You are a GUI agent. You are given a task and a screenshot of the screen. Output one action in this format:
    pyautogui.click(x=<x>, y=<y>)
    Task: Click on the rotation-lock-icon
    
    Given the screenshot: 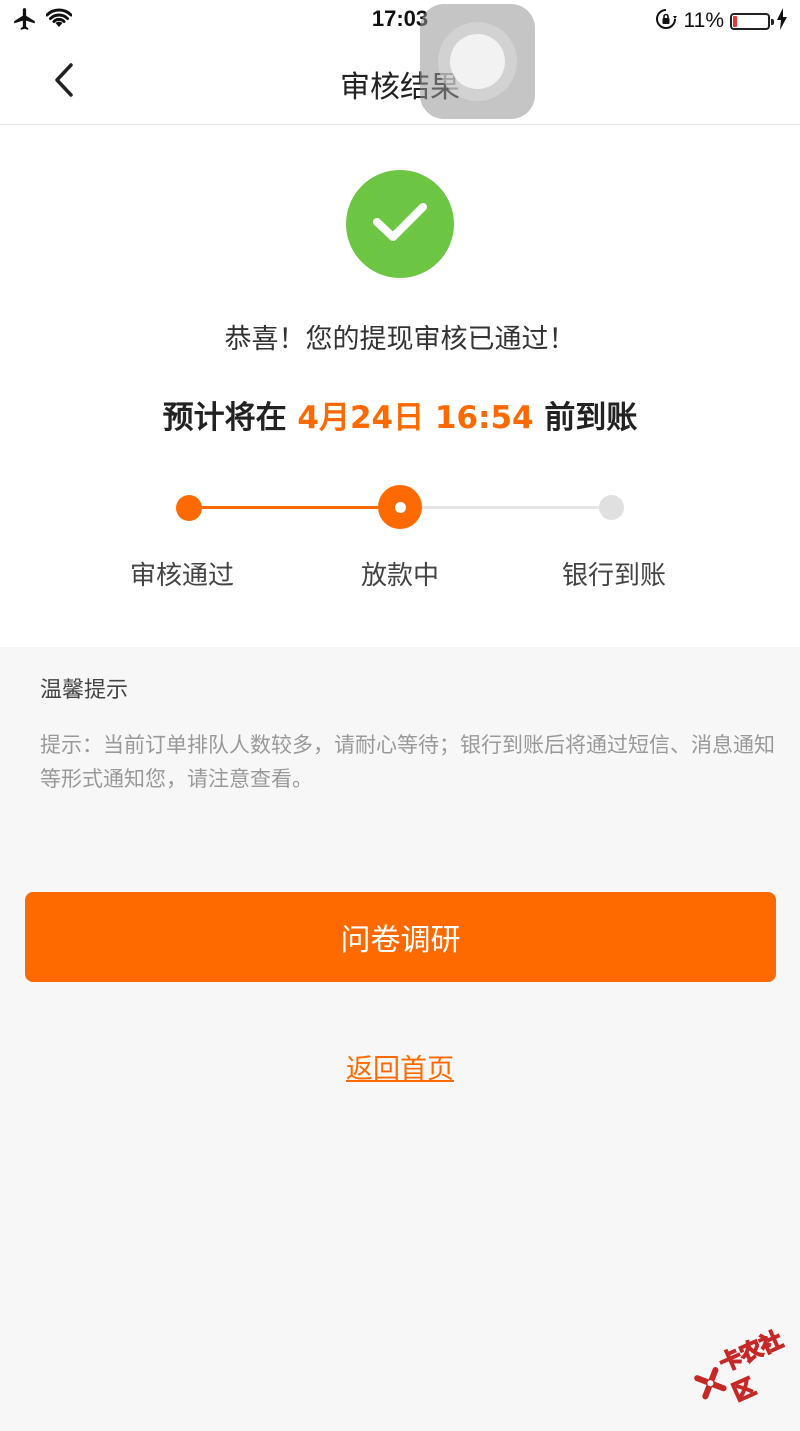 What is the action you would take?
    pyautogui.click(x=666, y=21)
    